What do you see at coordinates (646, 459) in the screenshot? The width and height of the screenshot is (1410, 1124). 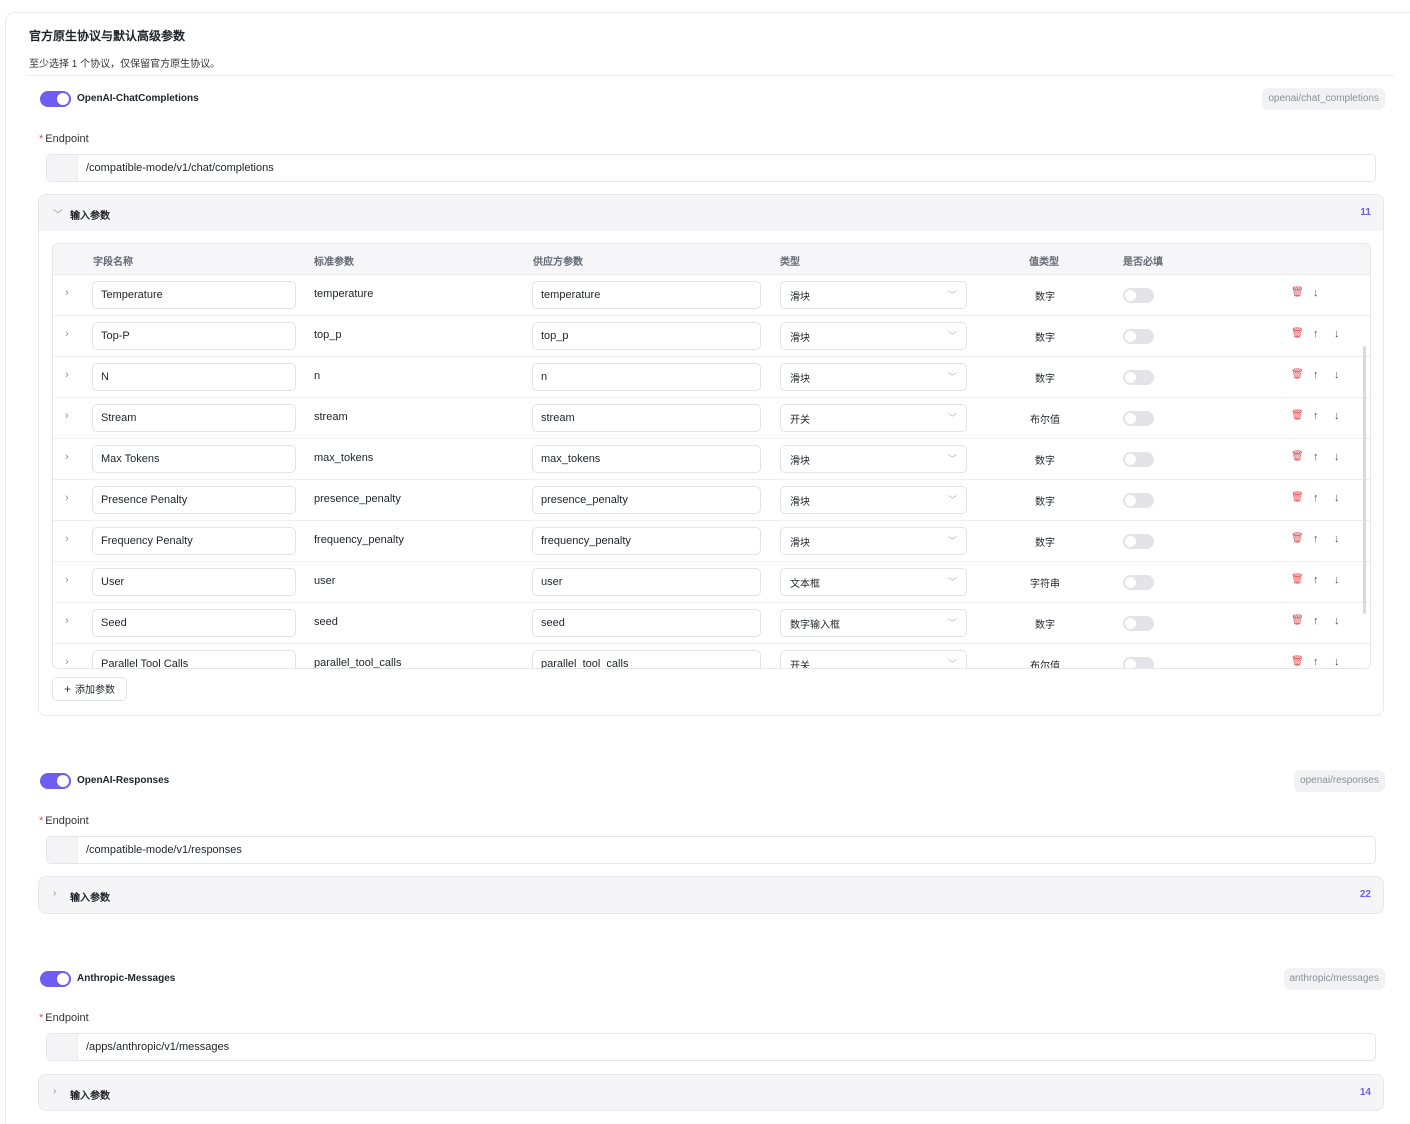 I see `provider-param-input: max_tokens` at bounding box center [646, 459].